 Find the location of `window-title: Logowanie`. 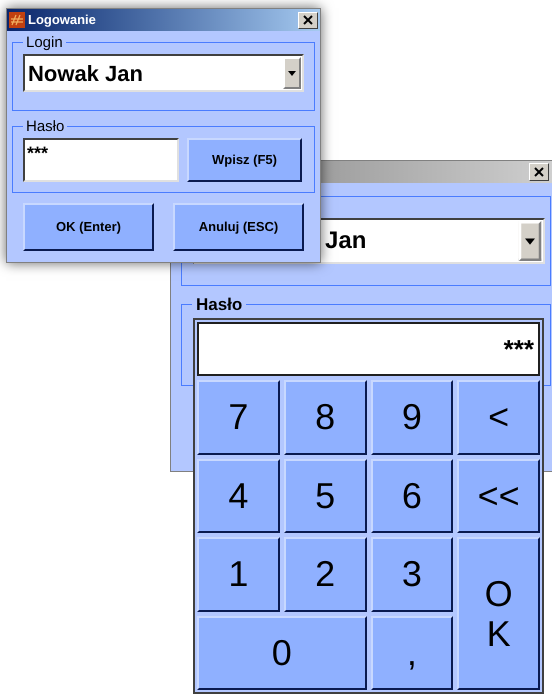

window-title: Logowanie is located at coordinates (62, 20).